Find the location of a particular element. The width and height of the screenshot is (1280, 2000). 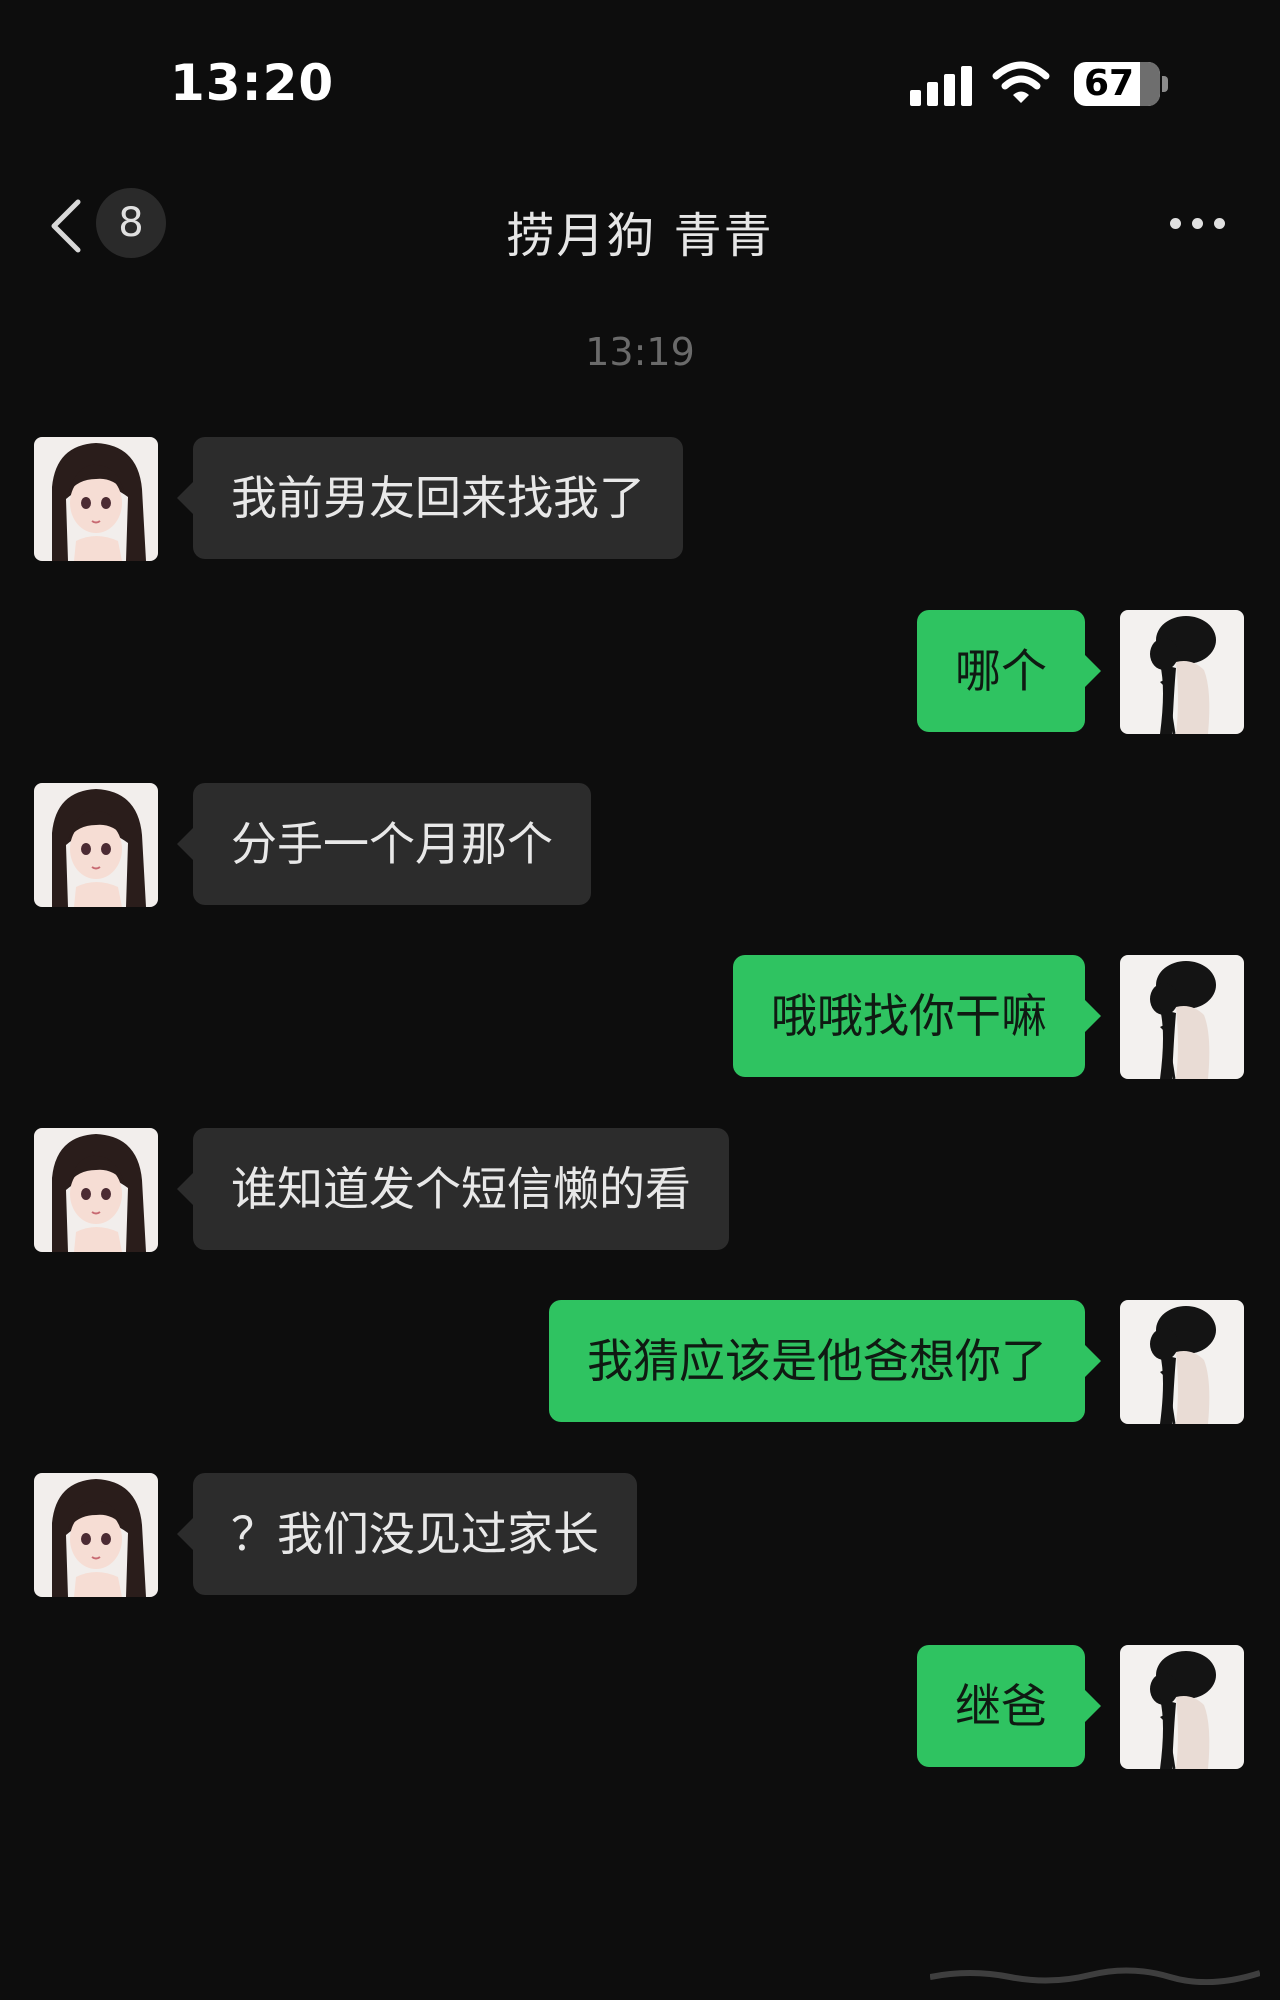

message-bubble-incoming: 分手一个月那个 is located at coordinates (384, 844).